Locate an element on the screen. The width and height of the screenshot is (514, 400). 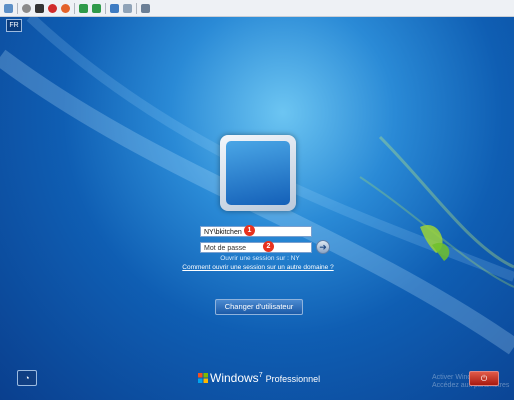
enhanced-session-icon is located at coordinates (145, 8).